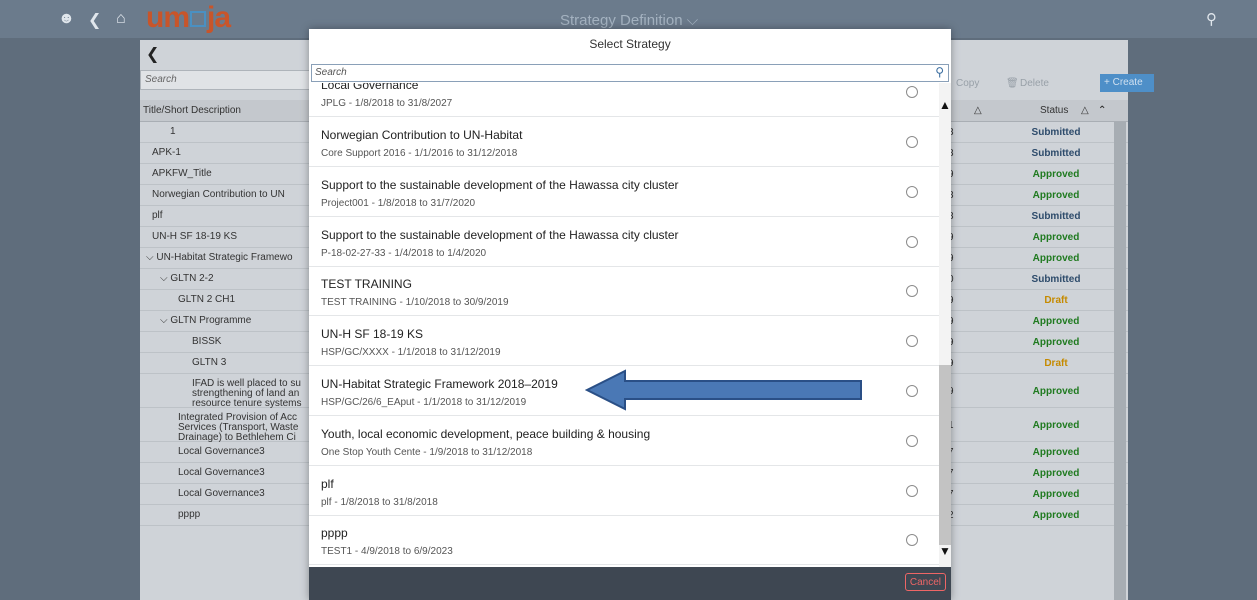  What do you see at coordinates (192, 110) in the screenshot?
I see `column-title: Title/Short Description` at bounding box center [192, 110].